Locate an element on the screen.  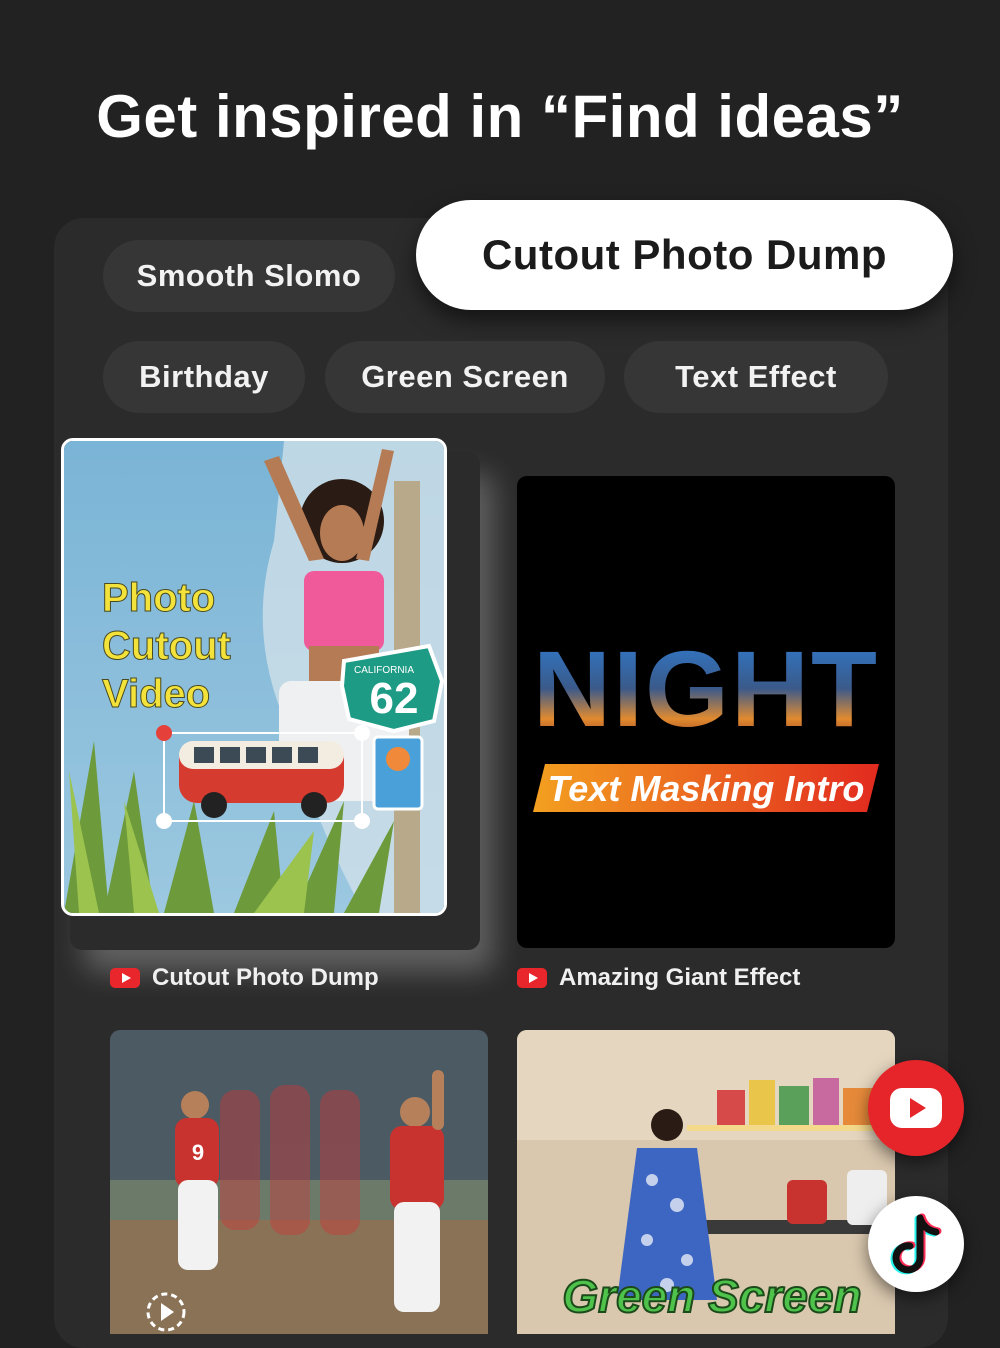
overlay-line-1: Photo is located at coordinates (158, 598).